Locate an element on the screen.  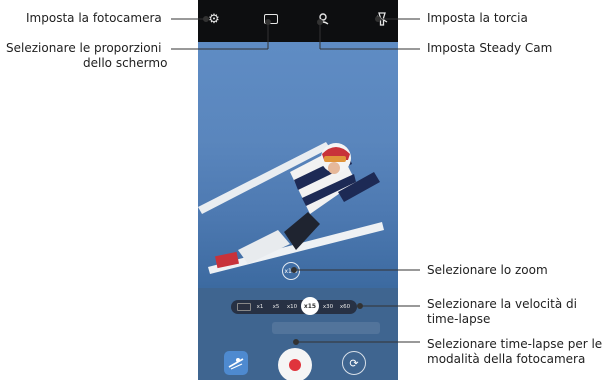
camera-top-bar: ⚙ is located at coordinates (298, 21).